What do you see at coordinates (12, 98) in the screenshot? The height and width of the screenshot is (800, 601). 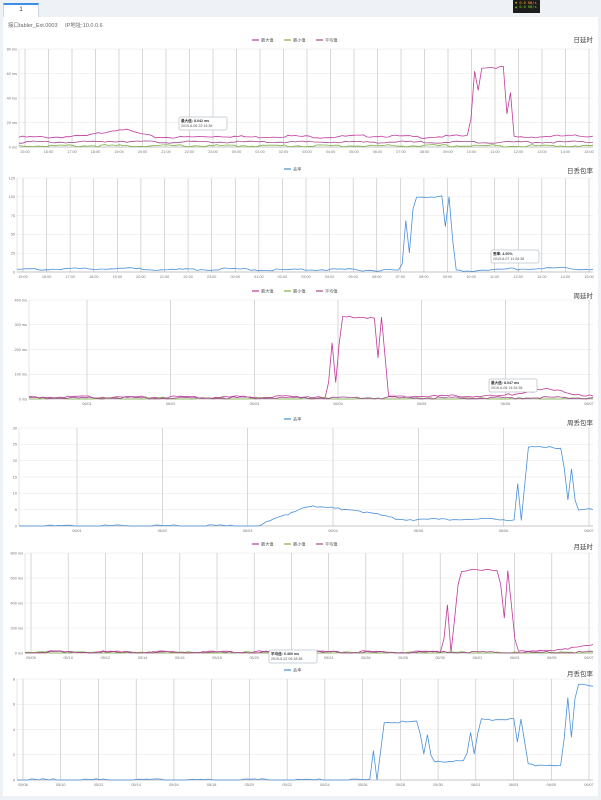 I see `y-tick-label: 40 ms` at bounding box center [12, 98].